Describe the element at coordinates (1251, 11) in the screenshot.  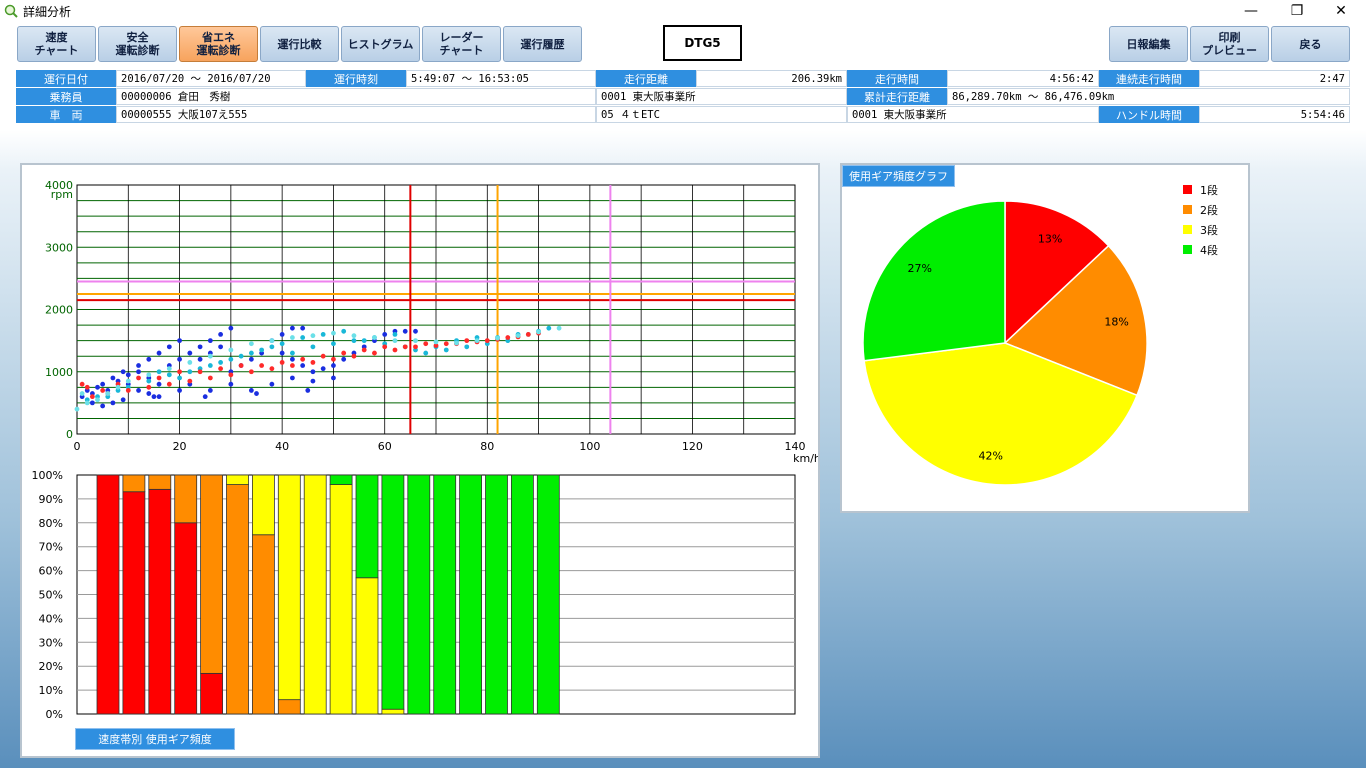
I see `minimize-button: —` at that location.